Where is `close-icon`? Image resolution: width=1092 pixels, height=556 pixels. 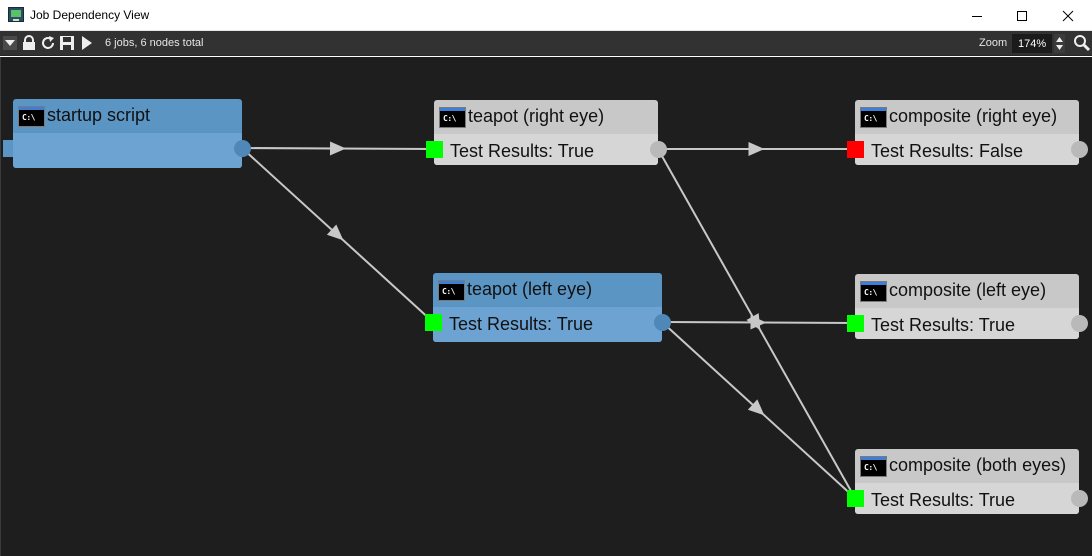
close-icon is located at coordinates (1068, 15).